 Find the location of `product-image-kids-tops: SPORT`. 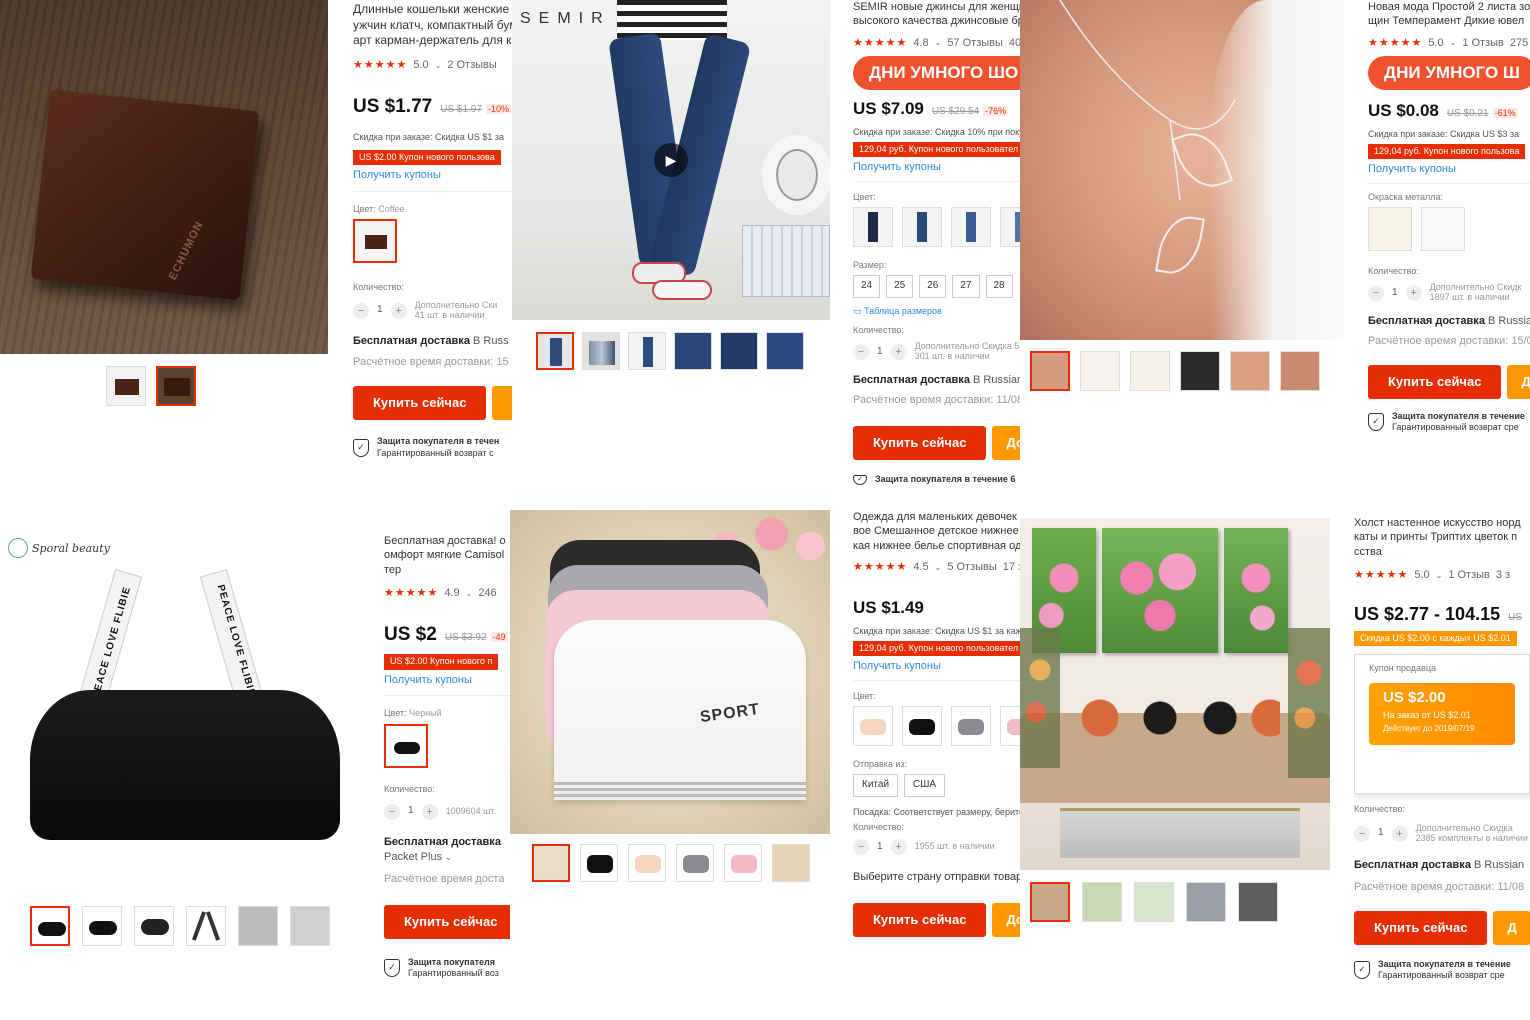

product-image-kids-tops: SPORT is located at coordinates (670, 672).